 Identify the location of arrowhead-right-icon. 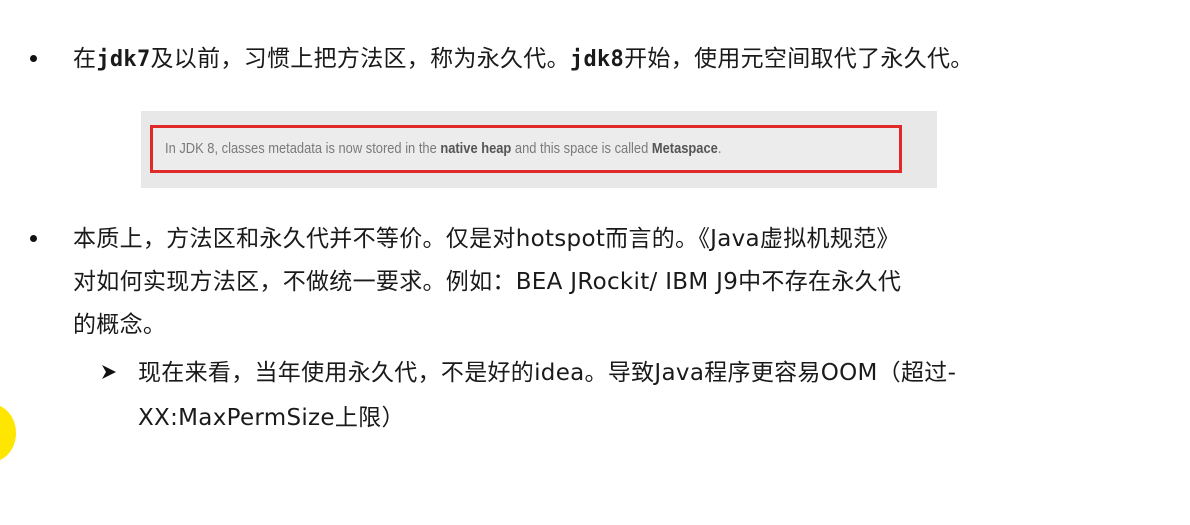
(109, 372).